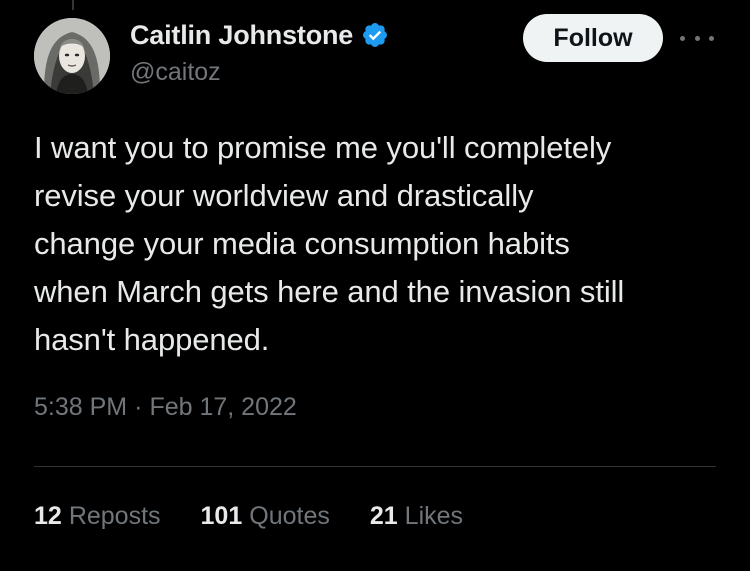 This screenshot has width=750, height=571. I want to click on tweet-line: revise your worldview and drastically, so click(284, 195).